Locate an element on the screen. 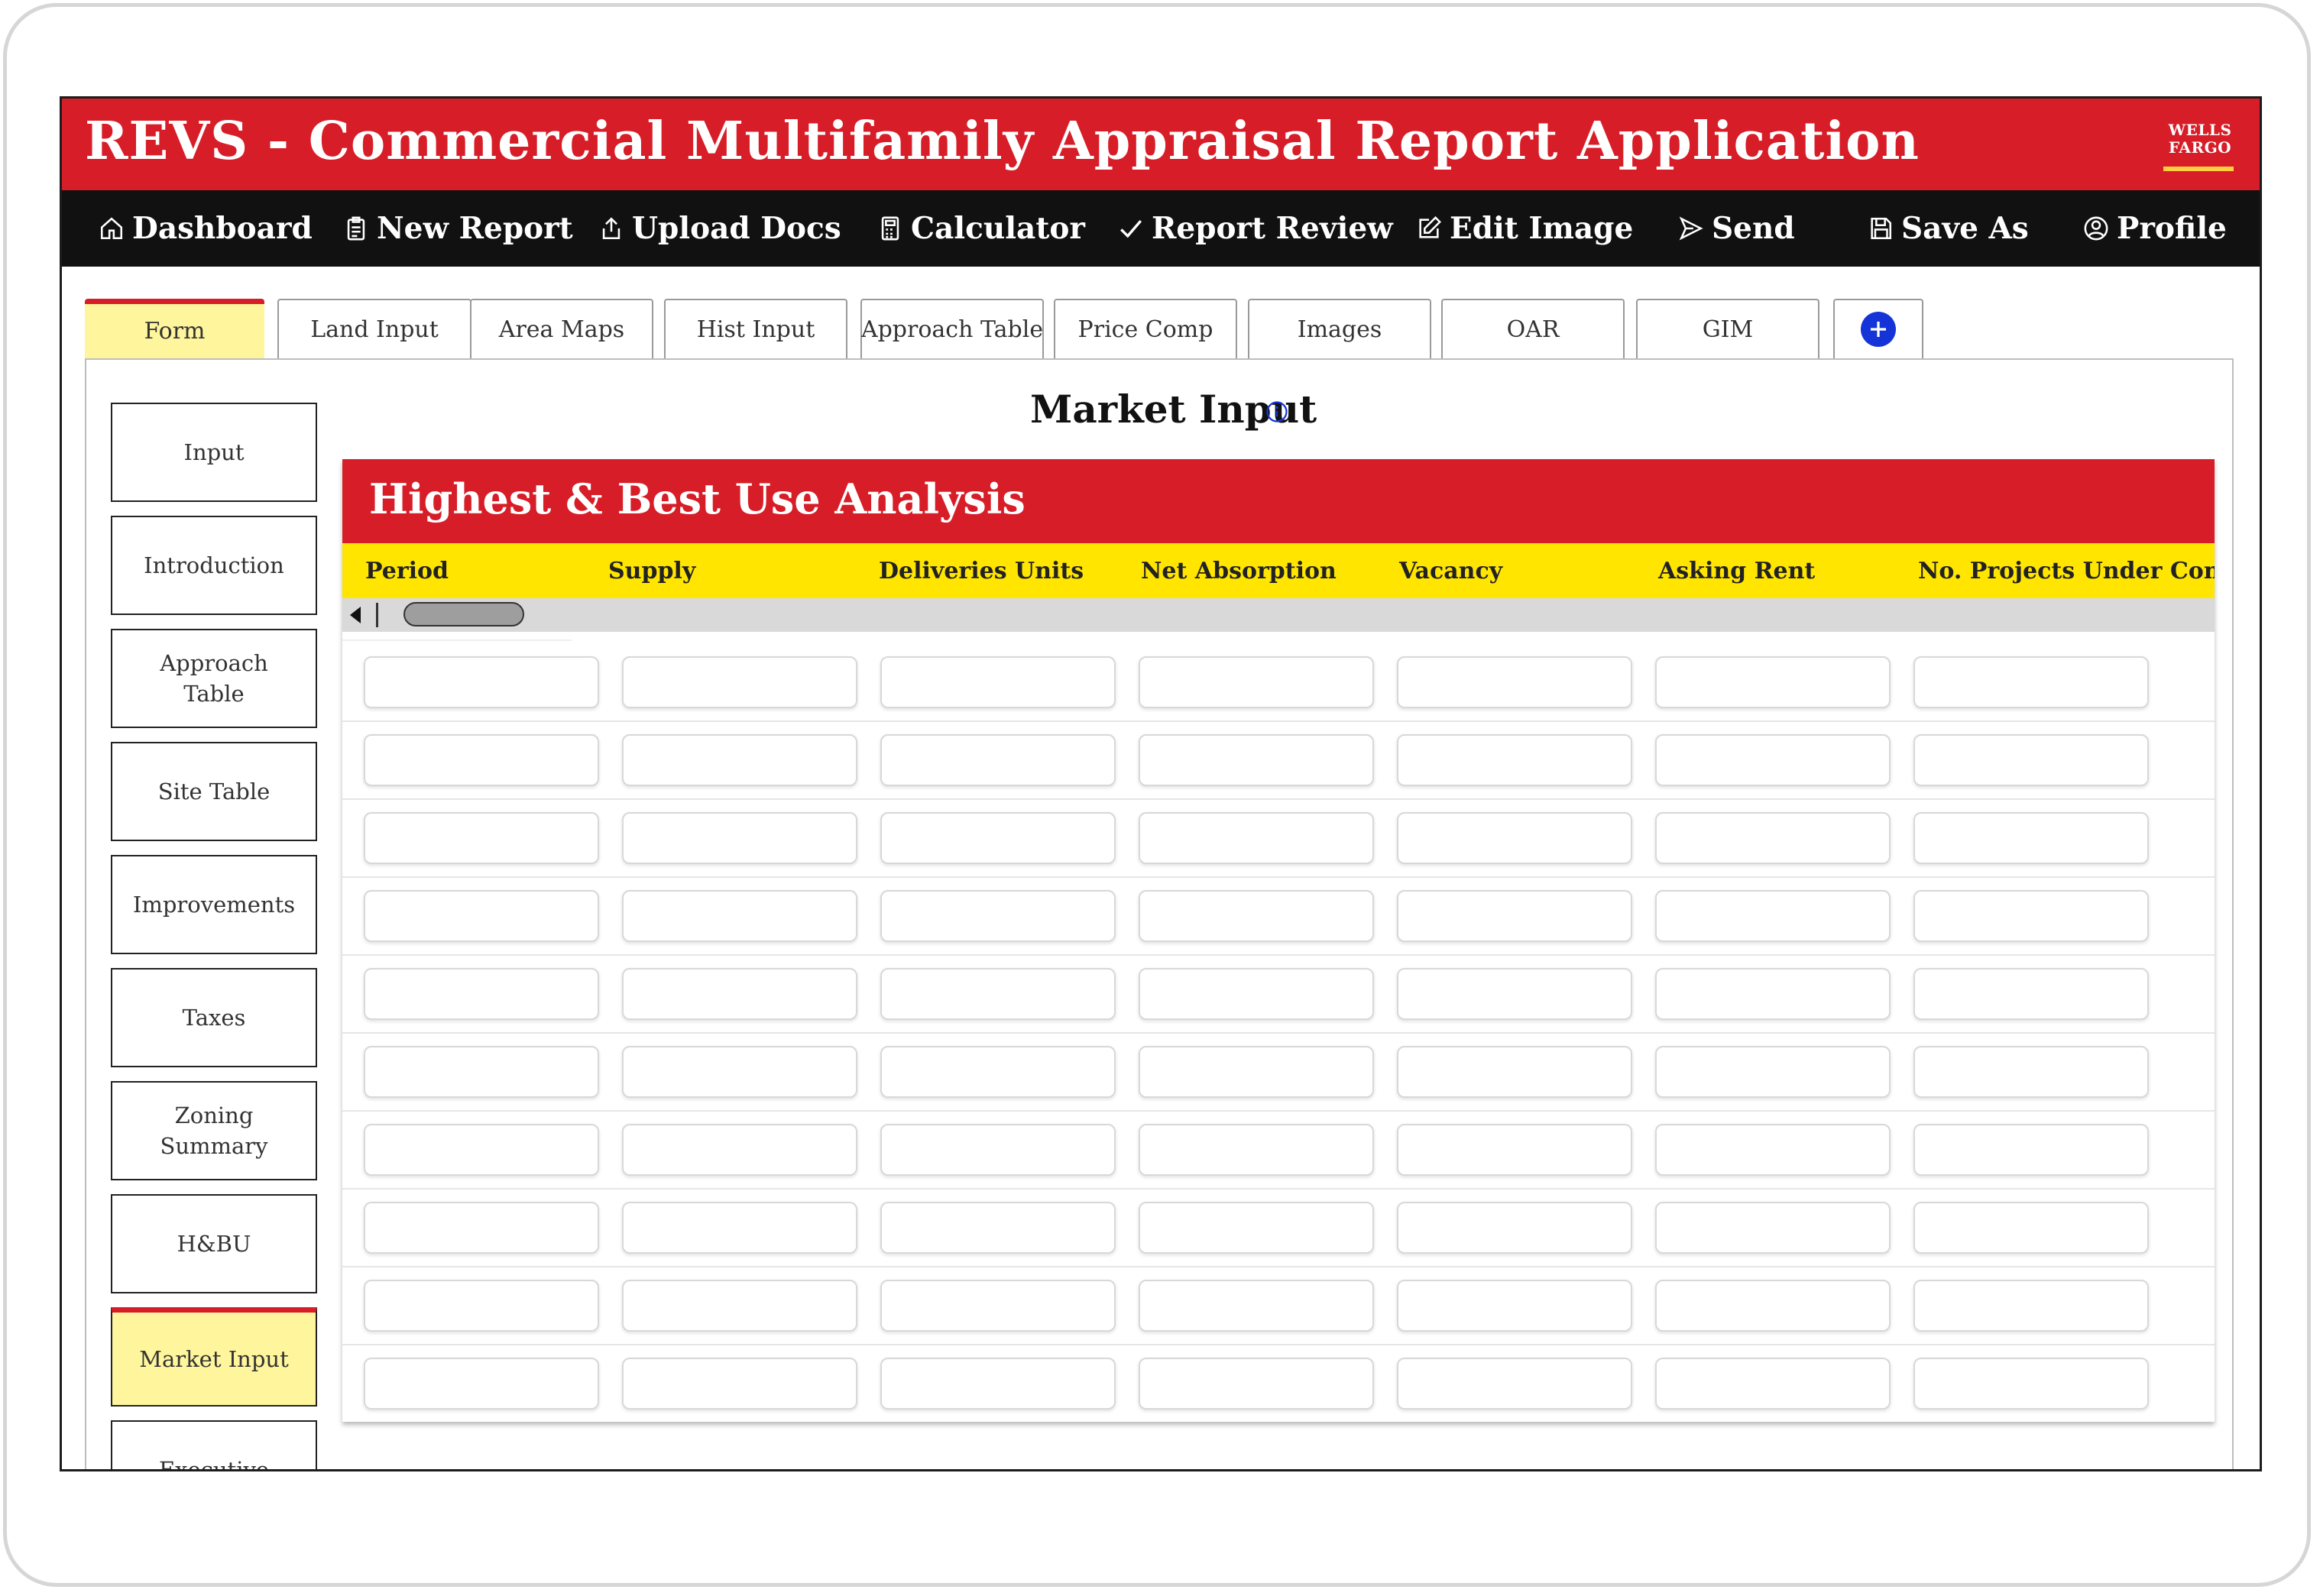 The width and height of the screenshot is (2320, 1596). nav-save-as: Save As is located at coordinates (1948, 228).